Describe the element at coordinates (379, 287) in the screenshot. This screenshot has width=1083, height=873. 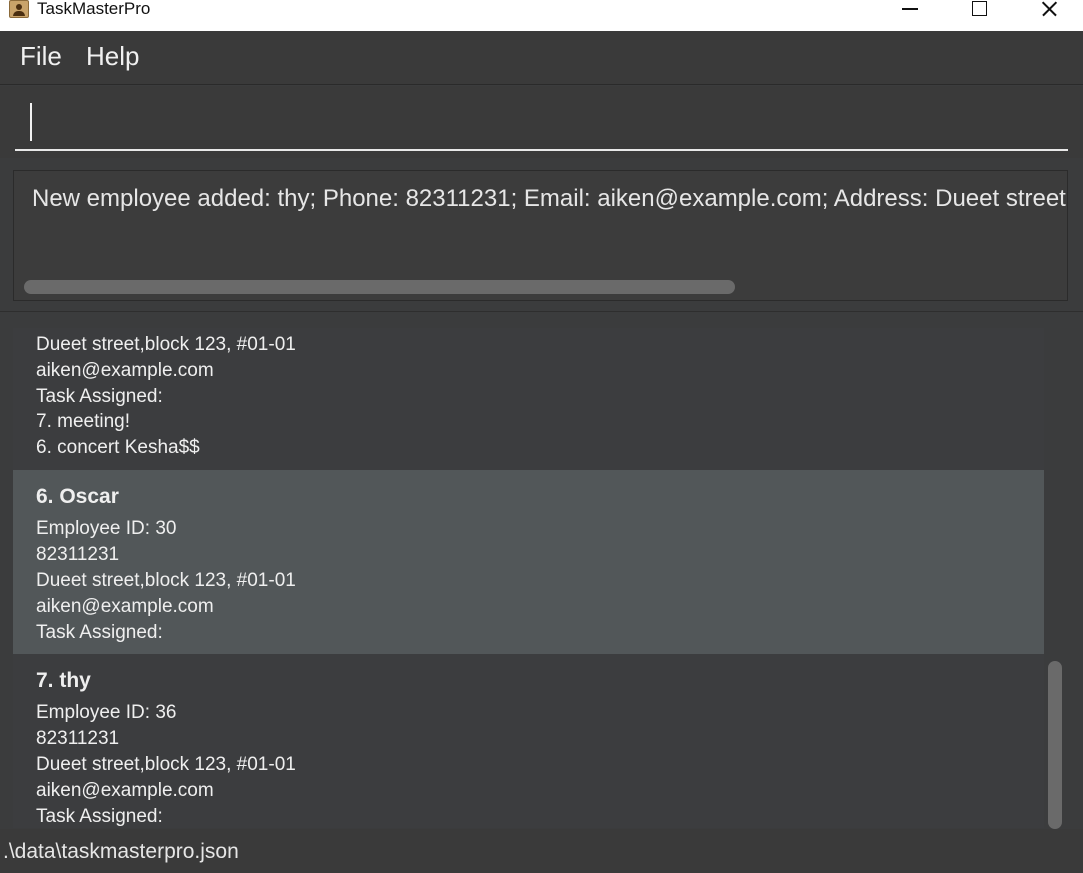
I see `horizontal-scrollbar` at that location.